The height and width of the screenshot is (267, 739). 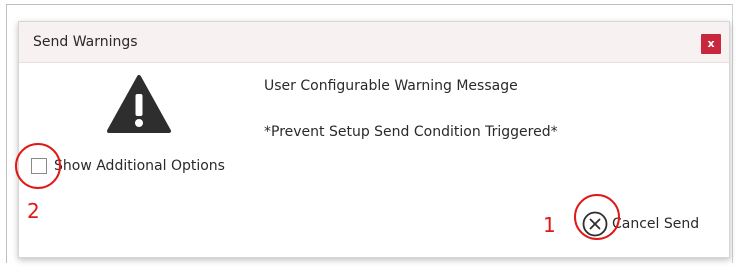 What do you see at coordinates (39, 166) in the screenshot?
I see `show-options-checkbox` at bounding box center [39, 166].